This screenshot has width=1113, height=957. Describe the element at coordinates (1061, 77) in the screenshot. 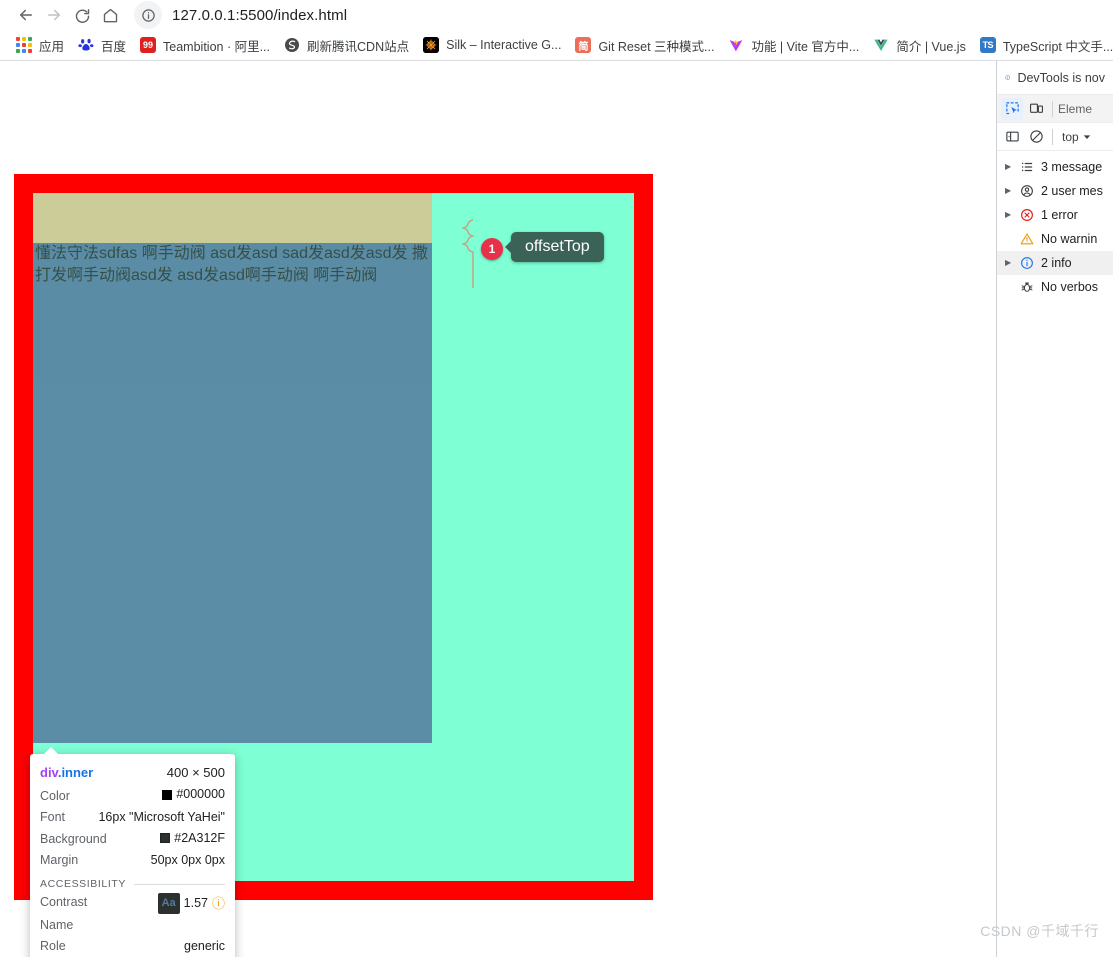

I see `devtools-banner-text: DevTools is nov` at that location.